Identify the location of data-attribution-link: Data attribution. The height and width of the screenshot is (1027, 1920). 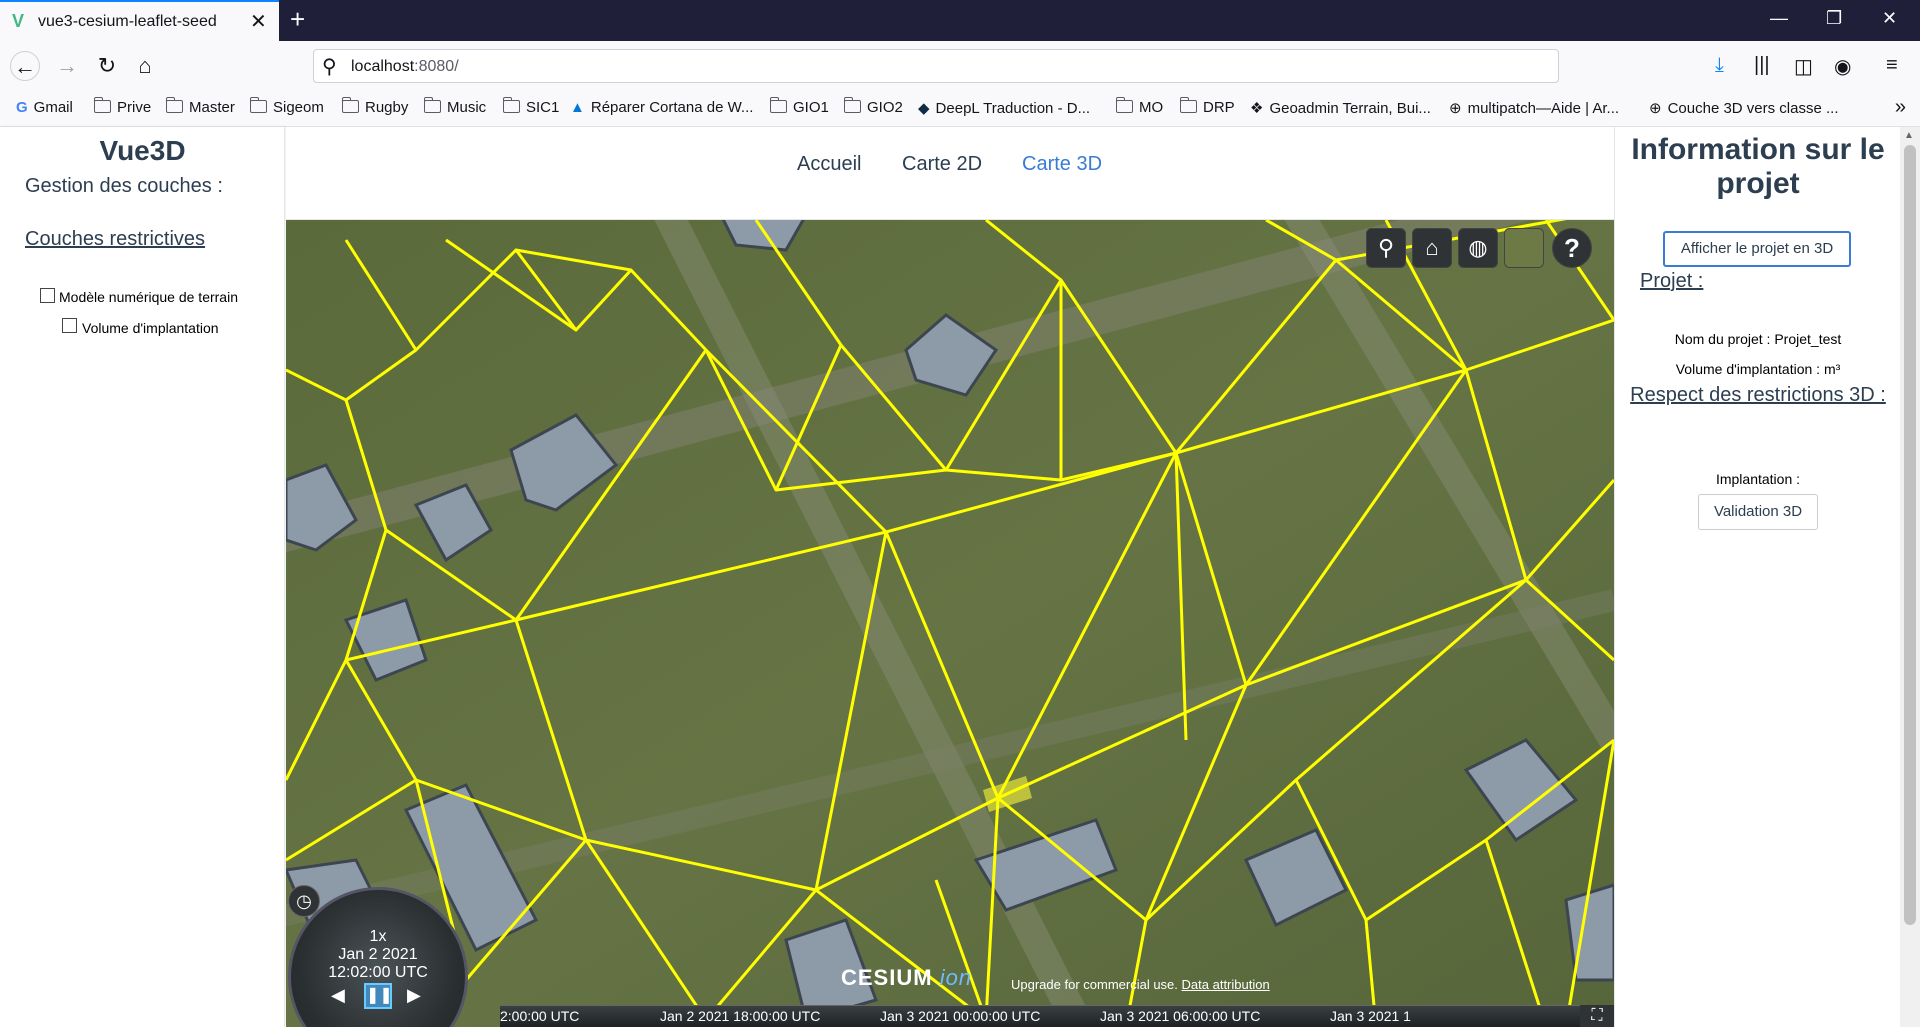
(1226, 984).